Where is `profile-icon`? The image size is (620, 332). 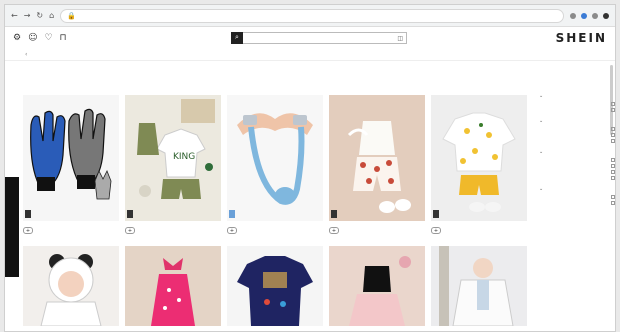 profile-icon is located at coordinates (606, 15).